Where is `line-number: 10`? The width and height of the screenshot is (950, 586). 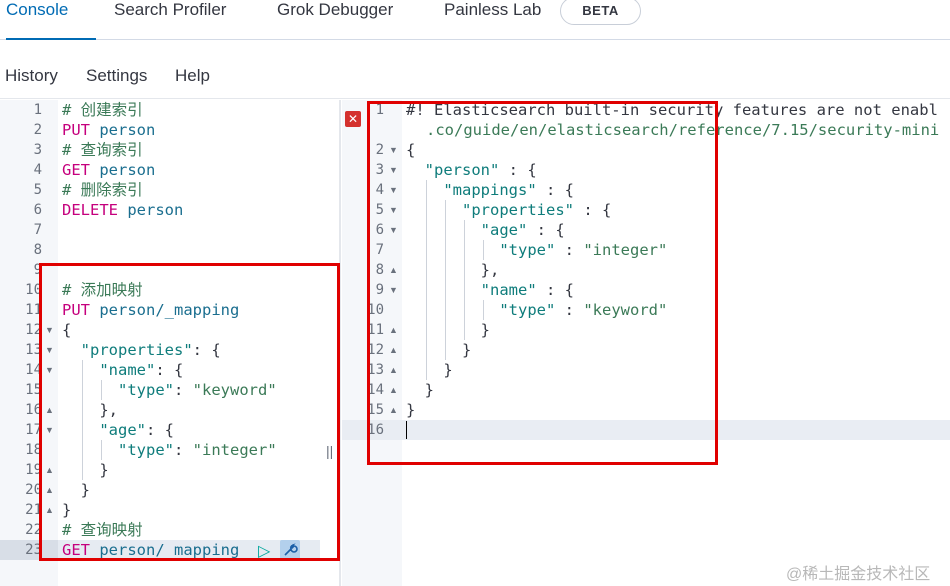 line-number: 10 is located at coordinates (33, 290).